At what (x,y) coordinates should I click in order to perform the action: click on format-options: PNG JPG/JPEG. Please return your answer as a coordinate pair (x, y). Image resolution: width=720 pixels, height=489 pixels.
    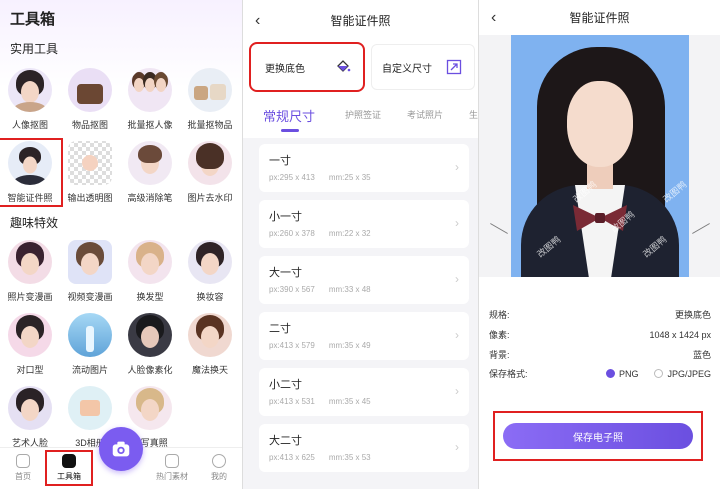
    Looking at the image, I should click on (658, 373).